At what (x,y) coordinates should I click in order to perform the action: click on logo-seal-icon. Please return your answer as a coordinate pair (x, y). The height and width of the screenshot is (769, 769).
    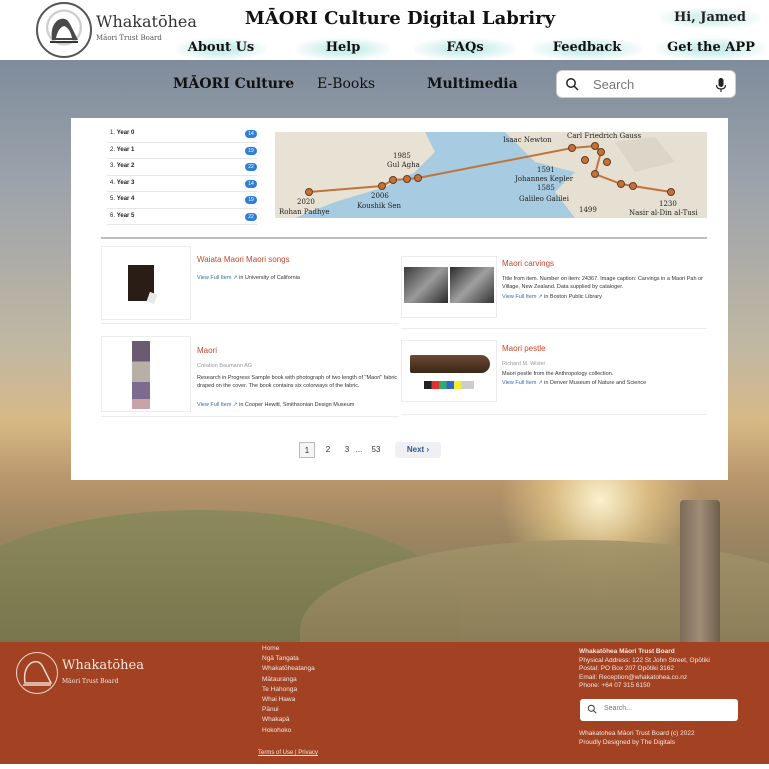
    Looking at the image, I should click on (64, 30).